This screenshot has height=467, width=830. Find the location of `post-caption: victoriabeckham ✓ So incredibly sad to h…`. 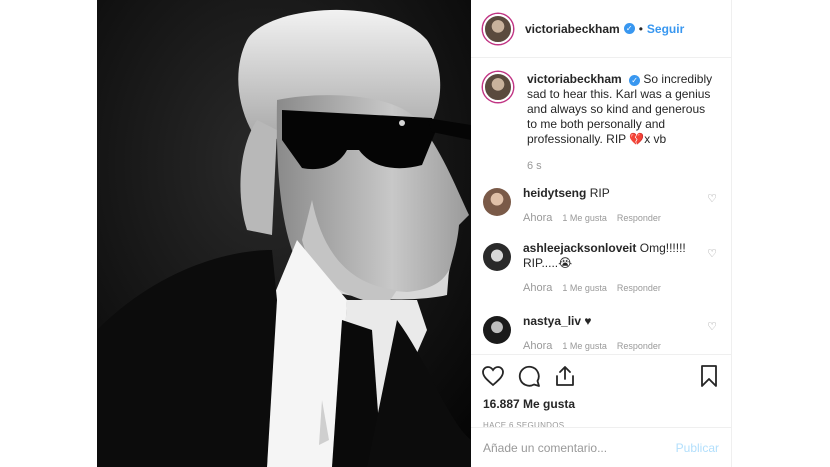

post-caption: victoriabeckham ✓ So incredibly sad to h… is located at coordinates (601, 116).